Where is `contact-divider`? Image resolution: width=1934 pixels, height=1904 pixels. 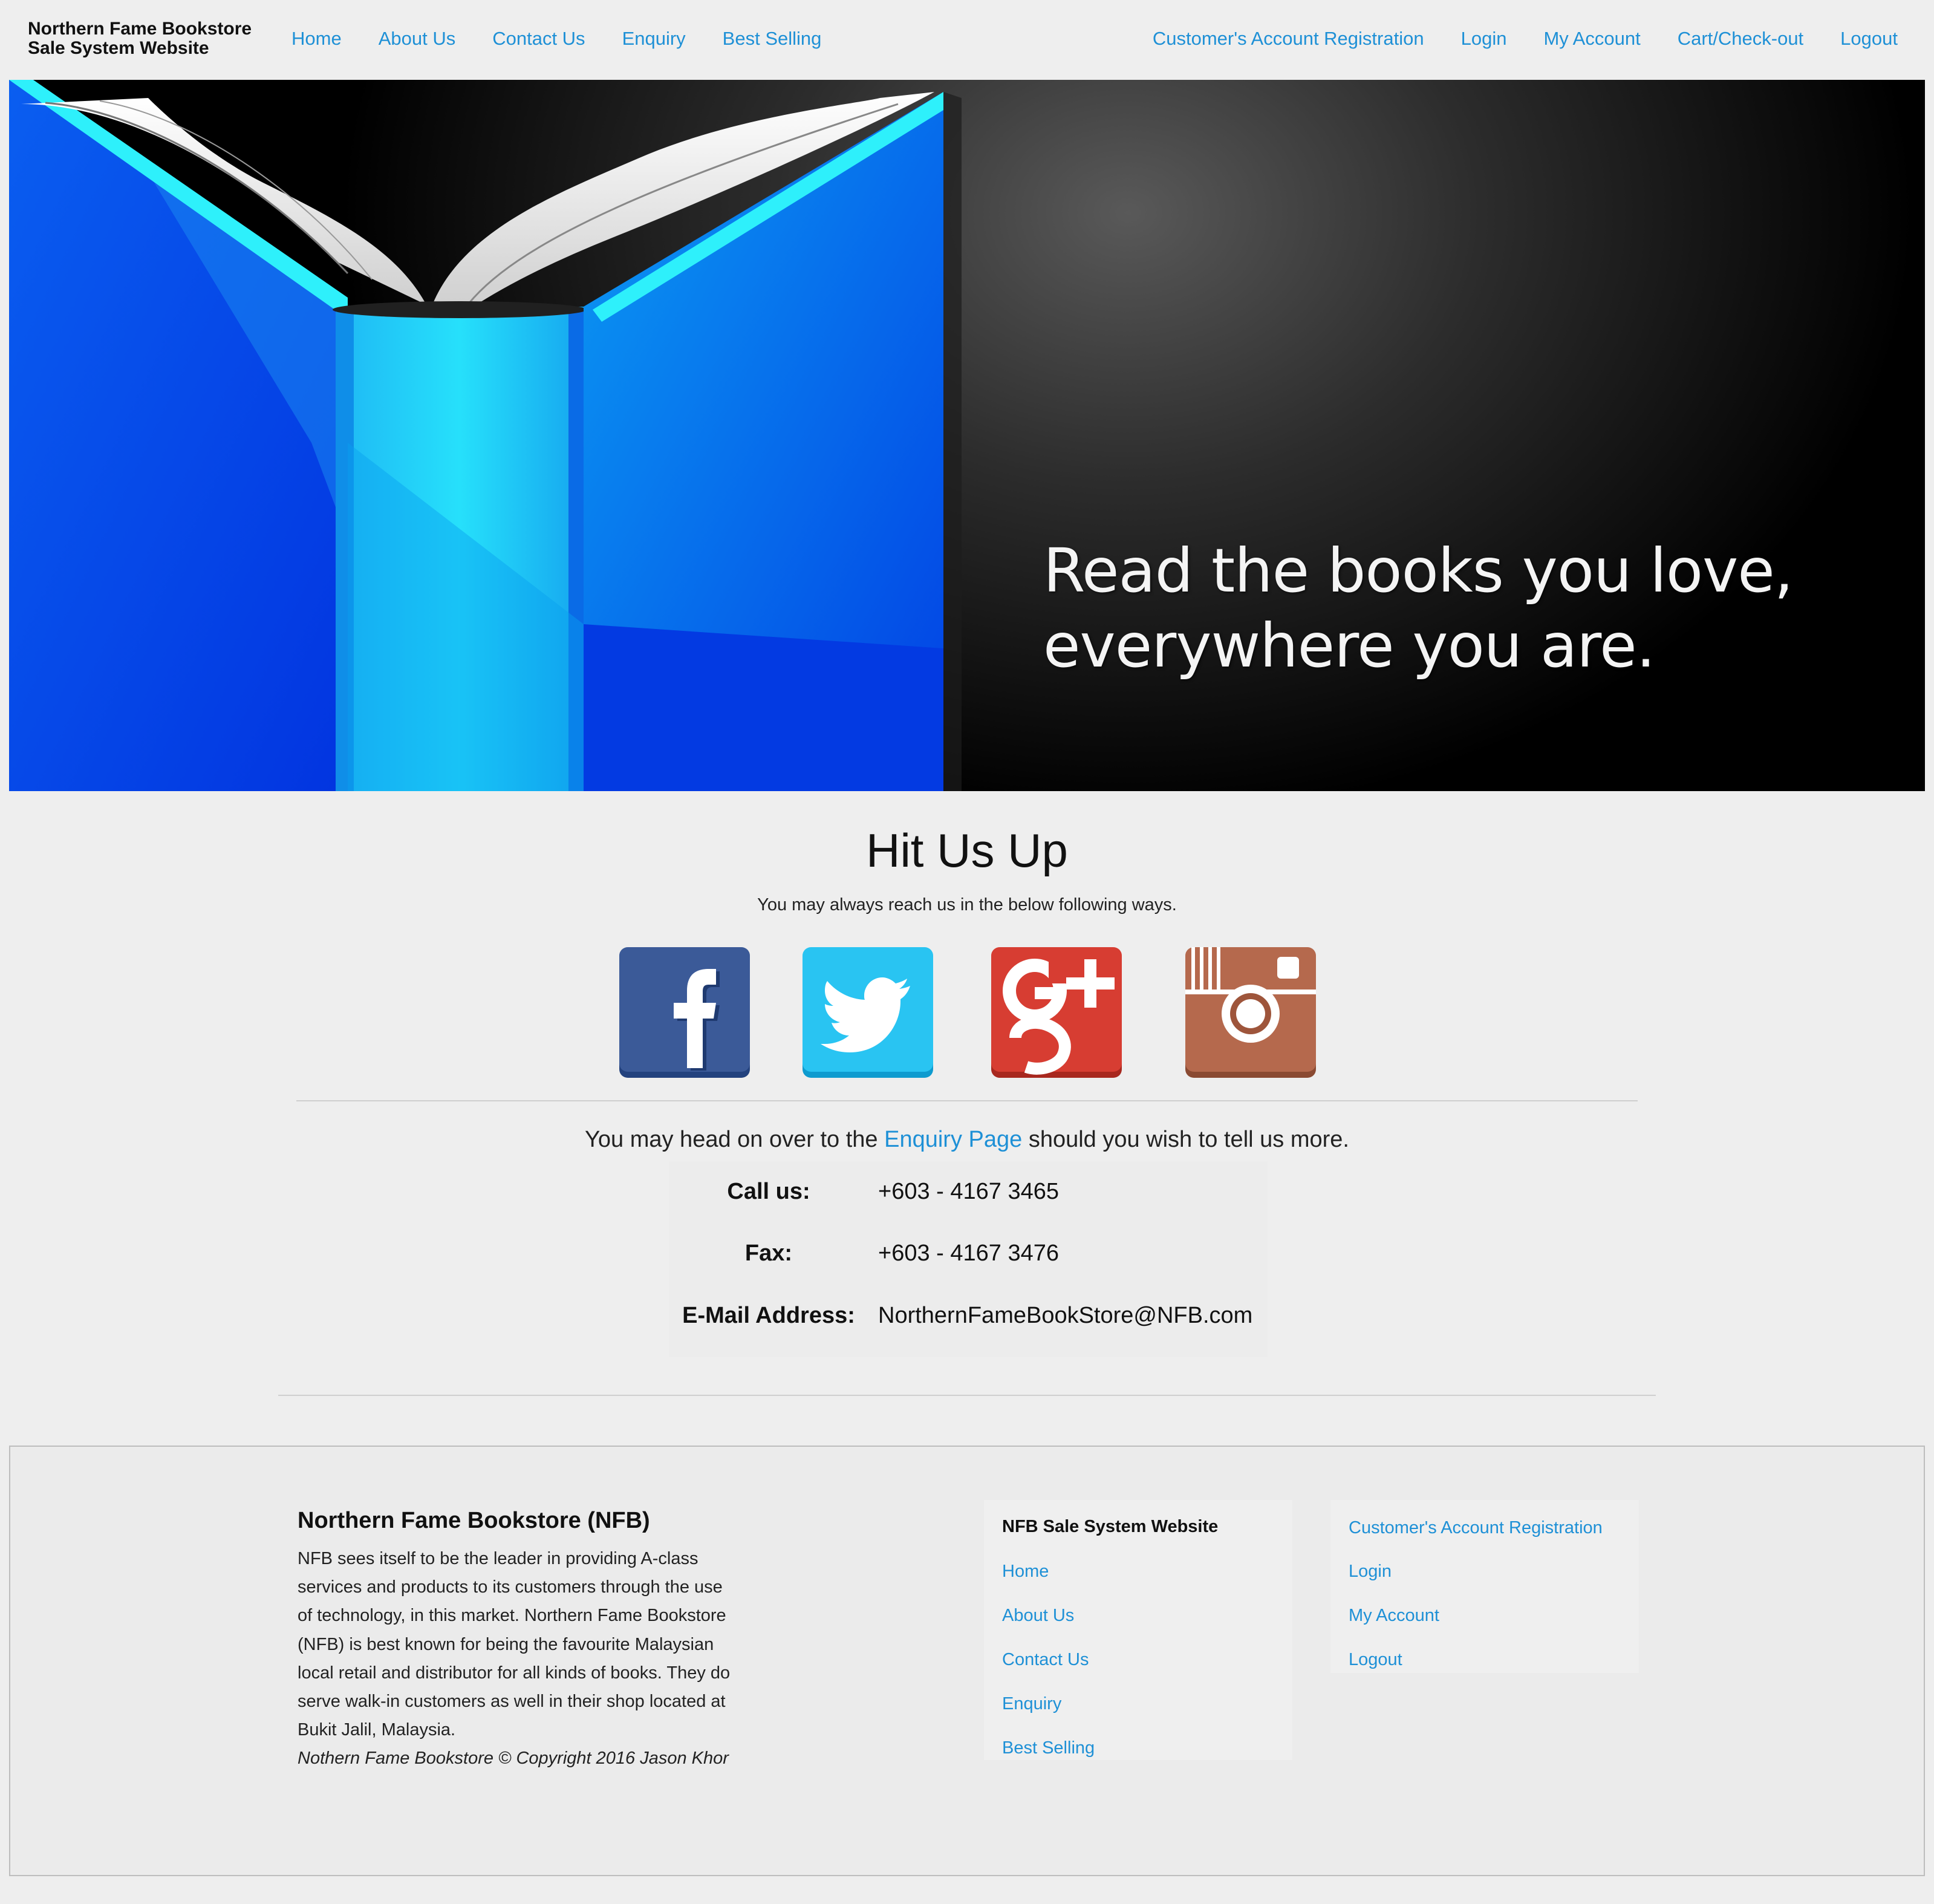 contact-divider is located at coordinates (967, 1100).